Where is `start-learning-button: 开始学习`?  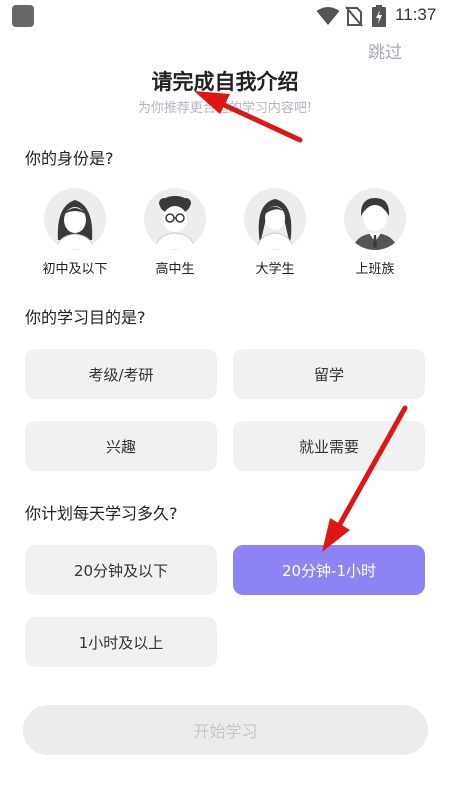
start-learning-button: 开始学习 is located at coordinates (225, 730).